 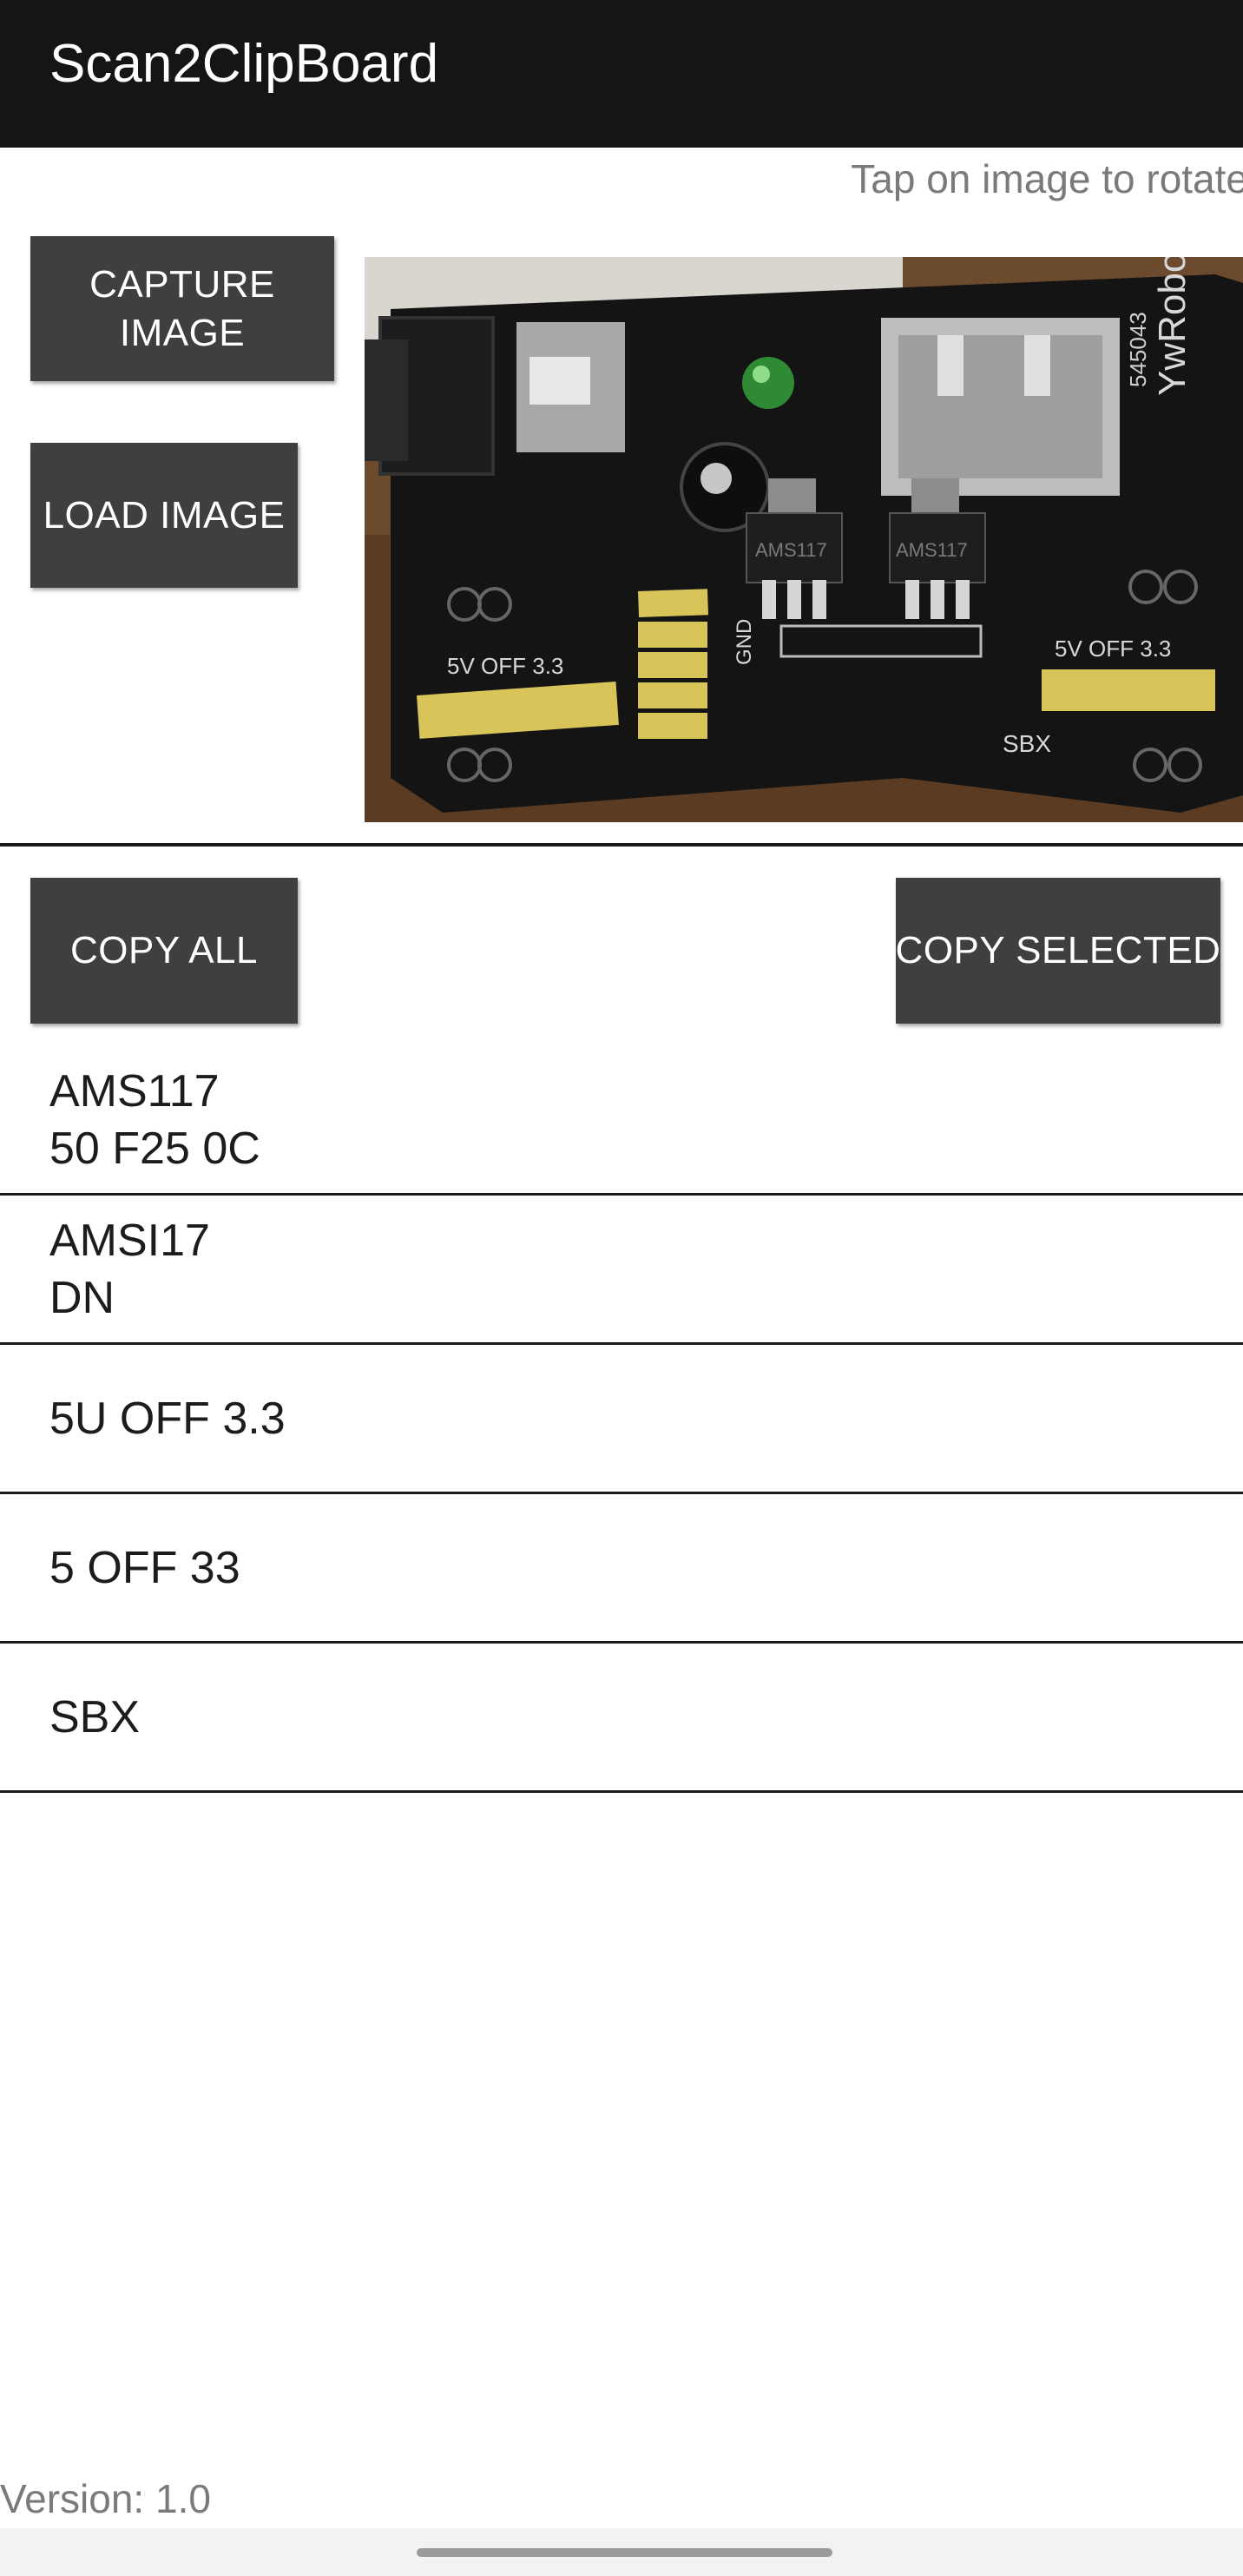 What do you see at coordinates (1138, 349) in the screenshot?
I see `board-model-text: 545043` at bounding box center [1138, 349].